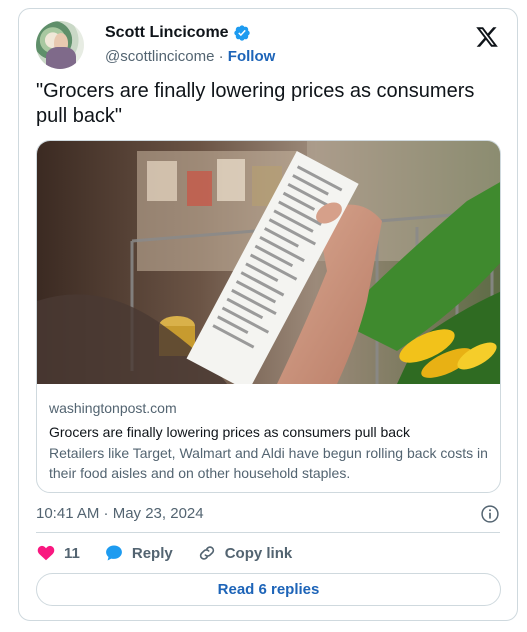 Image resolution: width=527 pixels, height=632 pixels. Describe the element at coordinates (268, 514) in the screenshot. I see `timestamp-row: 10:41 AM · May 23, 2024` at that location.